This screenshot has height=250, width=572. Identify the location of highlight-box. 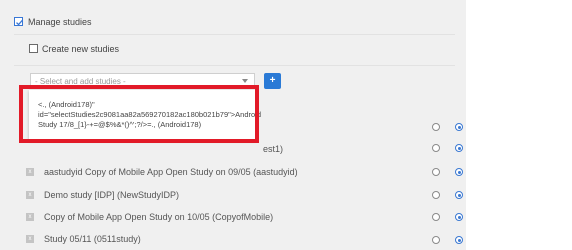
(139, 114).